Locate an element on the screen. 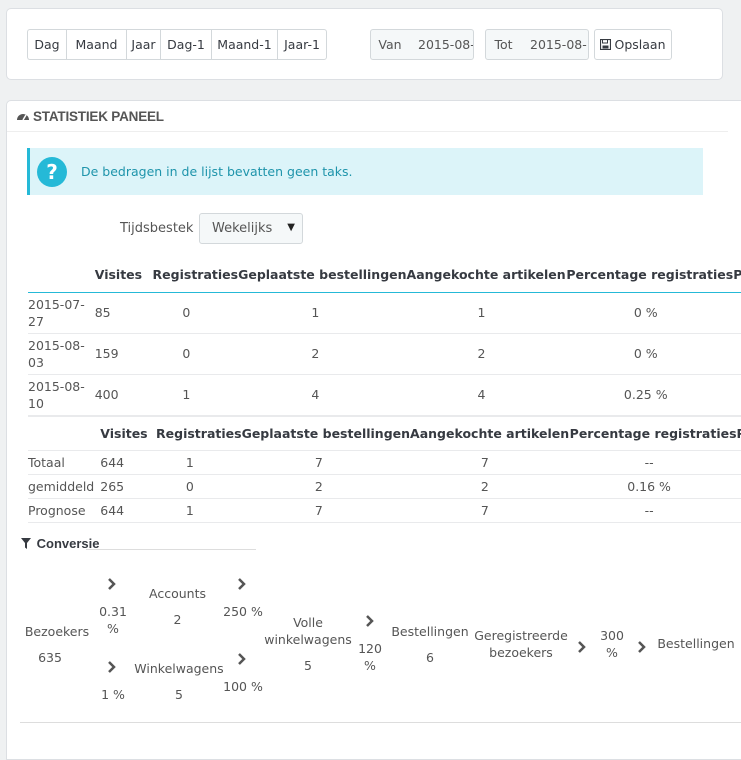 The height and width of the screenshot is (760, 741). orders-label: Bestellingen is located at coordinates (430, 631).